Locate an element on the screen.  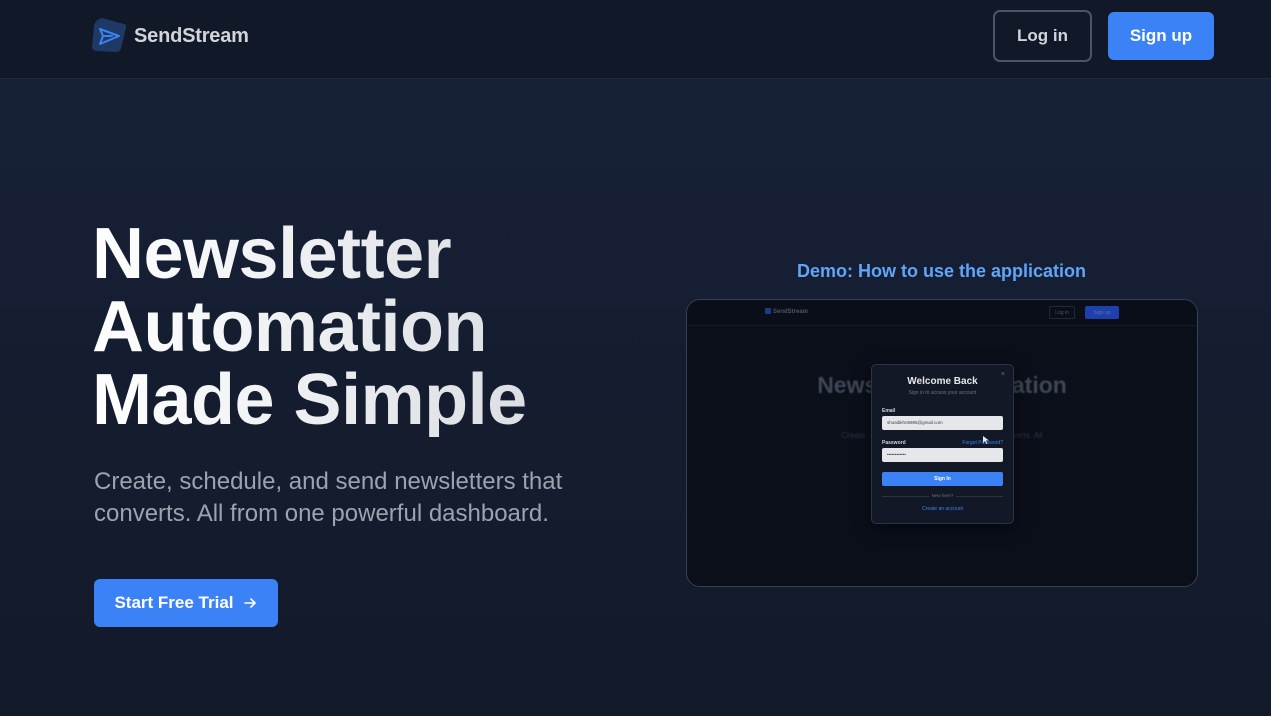
hero-title-line-2: Automation is located at coordinates (289, 327).